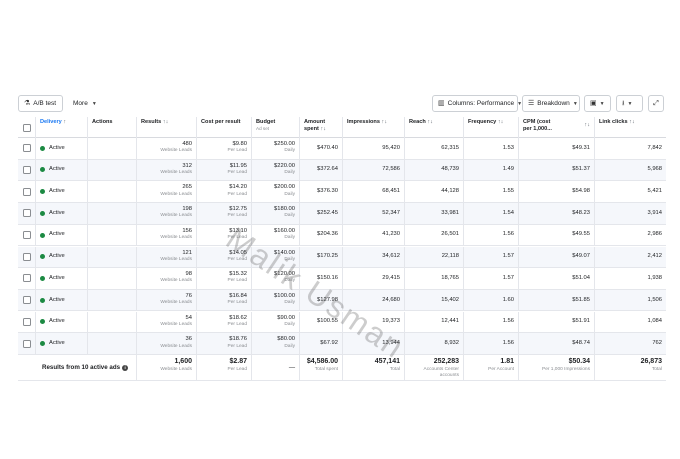 This screenshot has width=680, height=459. Describe the element at coordinates (224, 170) in the screenshot. I see `cost-per-result-cell: $11.95 Per Lead` at that location.